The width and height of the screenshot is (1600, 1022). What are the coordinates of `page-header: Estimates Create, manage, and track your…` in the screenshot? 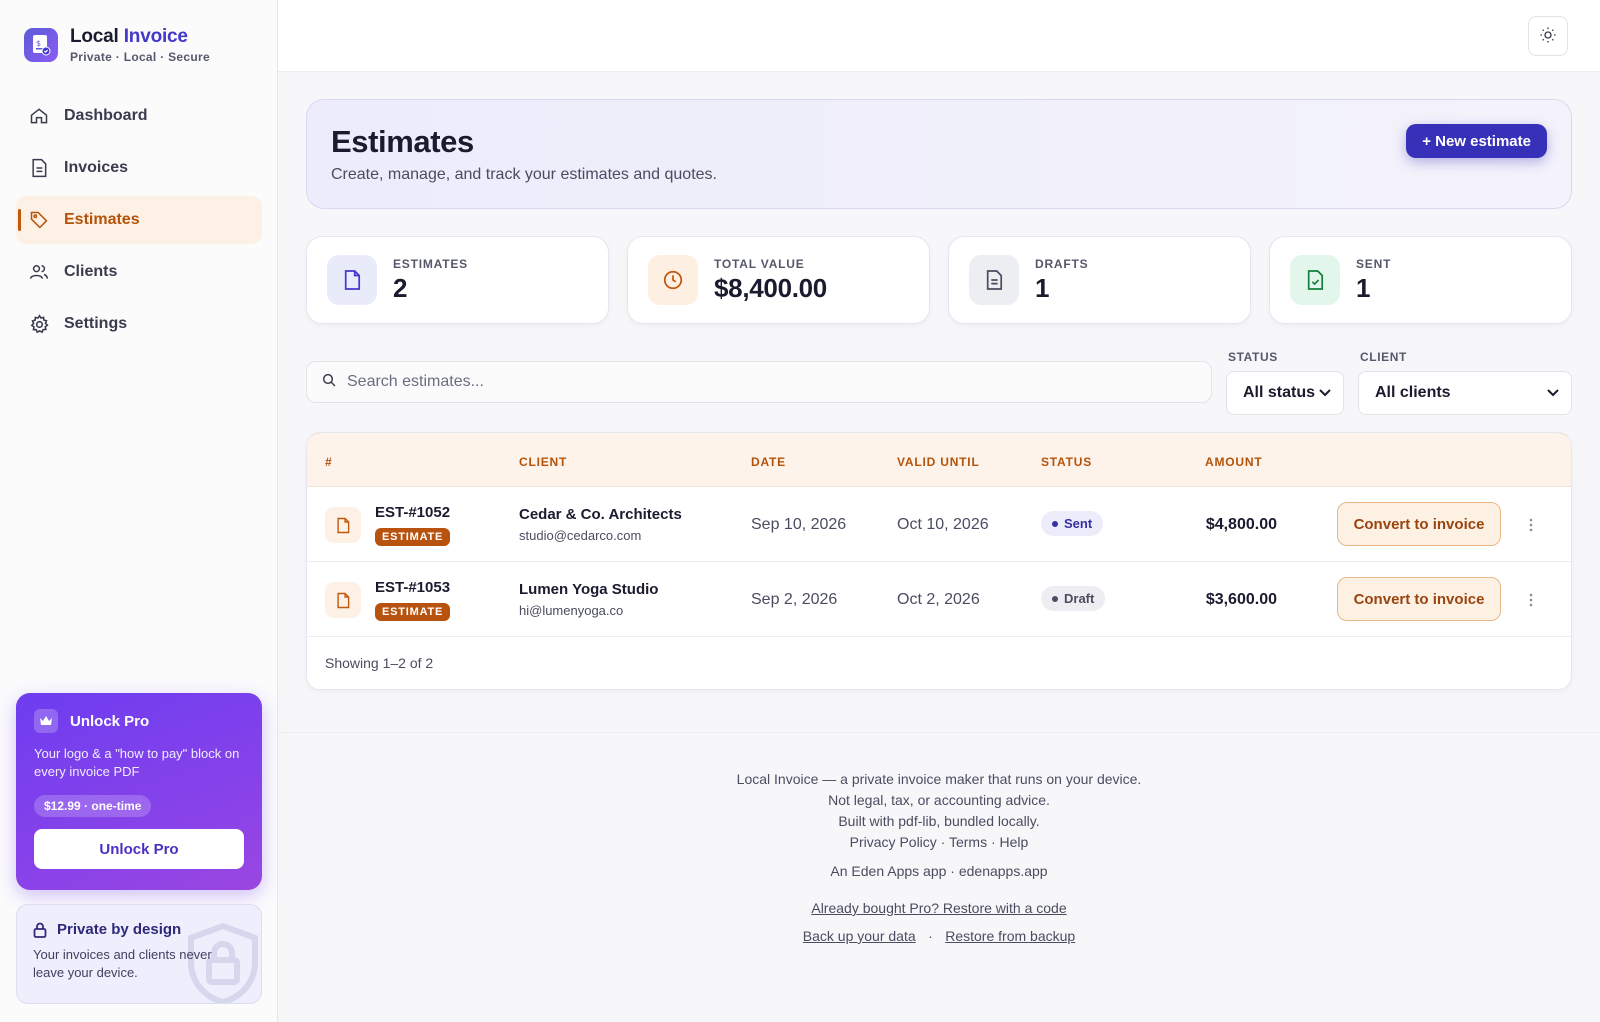 It's located at (939, 154).